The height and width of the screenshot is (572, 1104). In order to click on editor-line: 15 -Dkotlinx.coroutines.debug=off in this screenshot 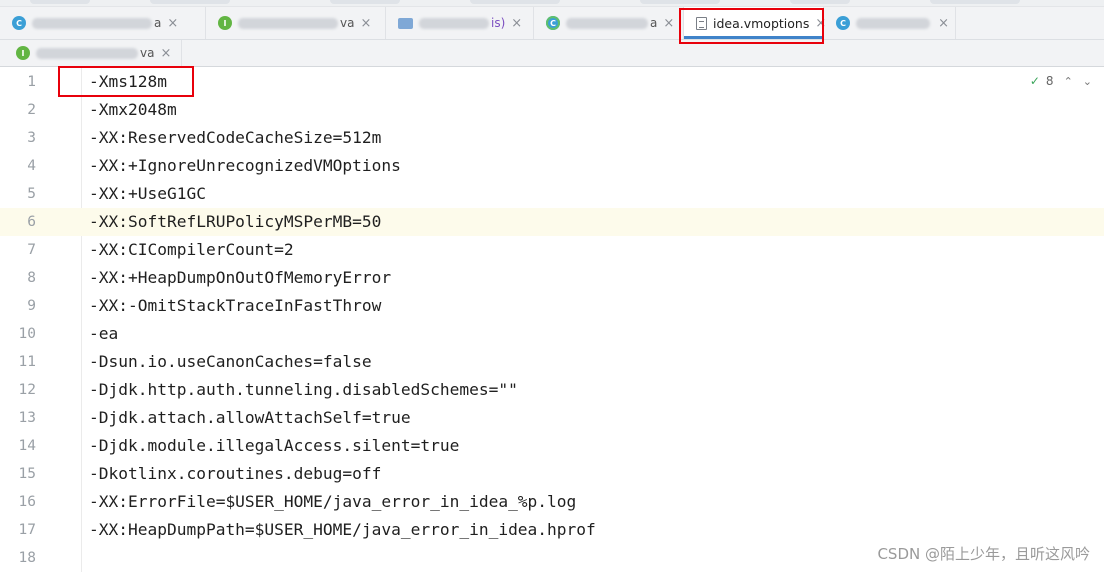, I will do `click(552, 474)`.